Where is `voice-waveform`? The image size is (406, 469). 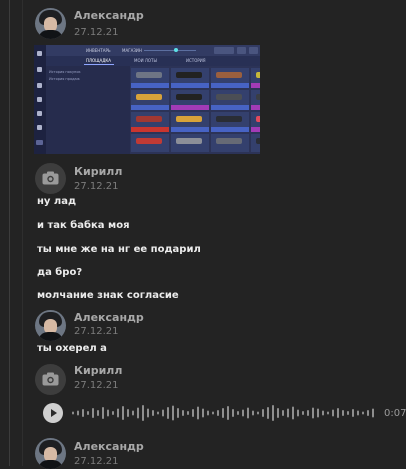
voice-waveform is located at coordinates (225, 413).